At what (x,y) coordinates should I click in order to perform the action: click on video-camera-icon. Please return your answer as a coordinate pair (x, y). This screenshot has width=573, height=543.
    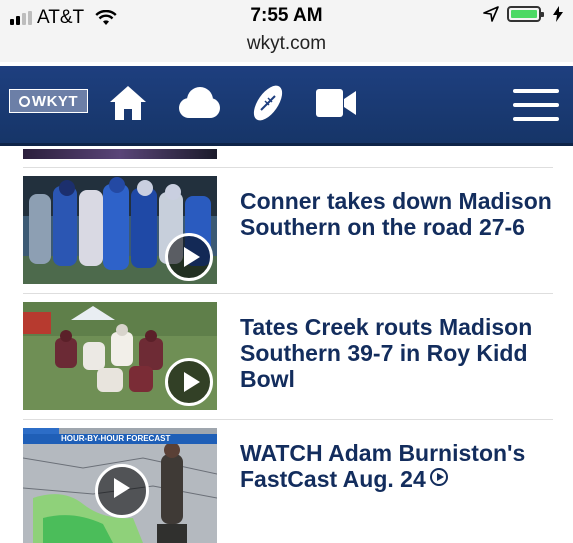
    Looking at the image, I should click on (336, 103).